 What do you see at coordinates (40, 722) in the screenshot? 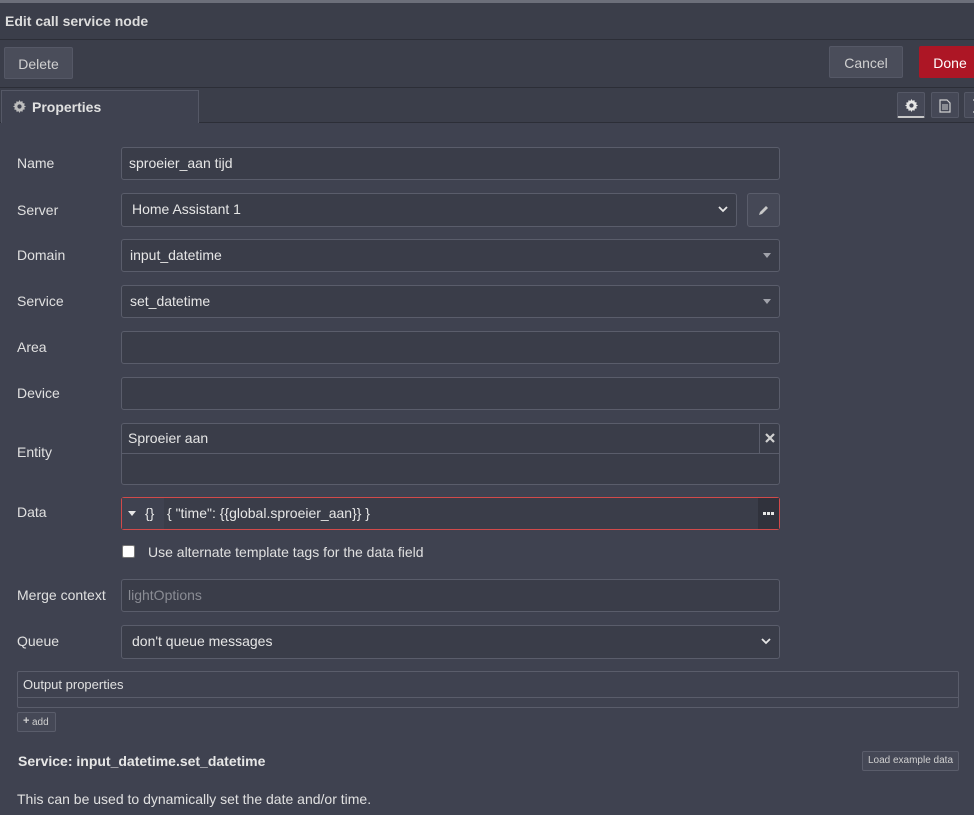
I see `add-output-label: add` at bounding box center [40, 722].